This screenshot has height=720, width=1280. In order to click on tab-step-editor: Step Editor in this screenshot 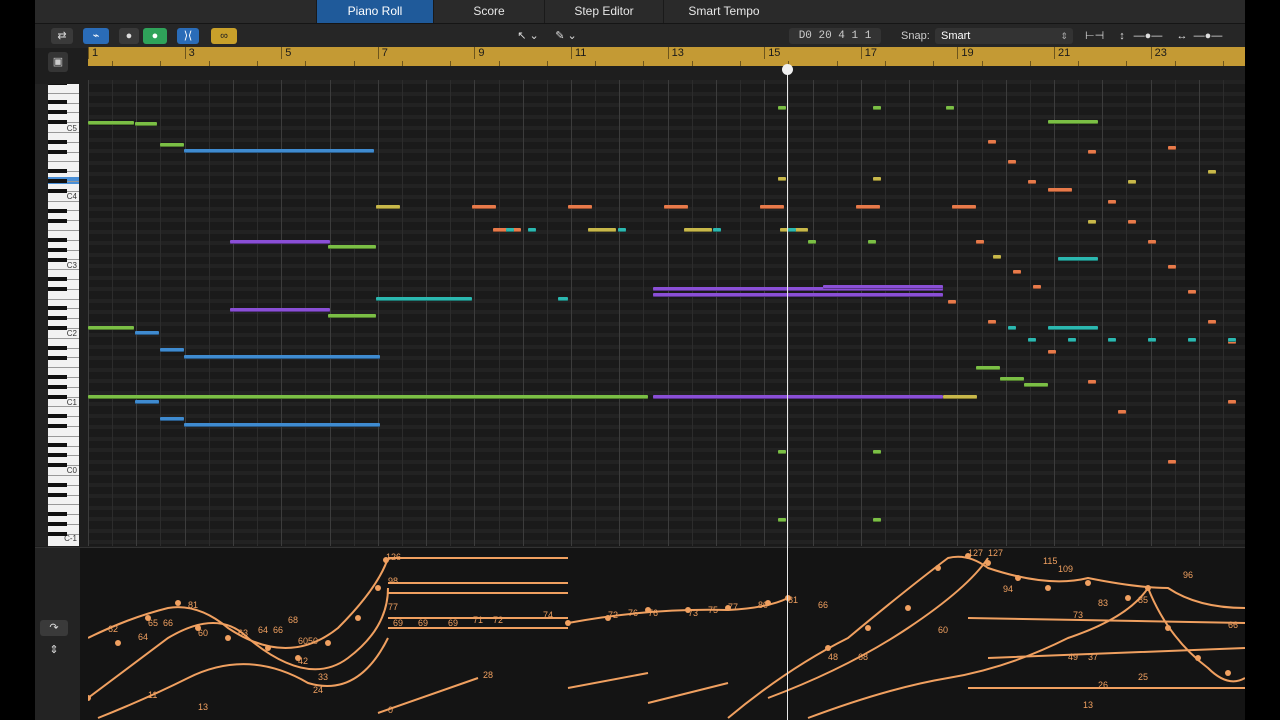, I will do `click(603, 11)`.